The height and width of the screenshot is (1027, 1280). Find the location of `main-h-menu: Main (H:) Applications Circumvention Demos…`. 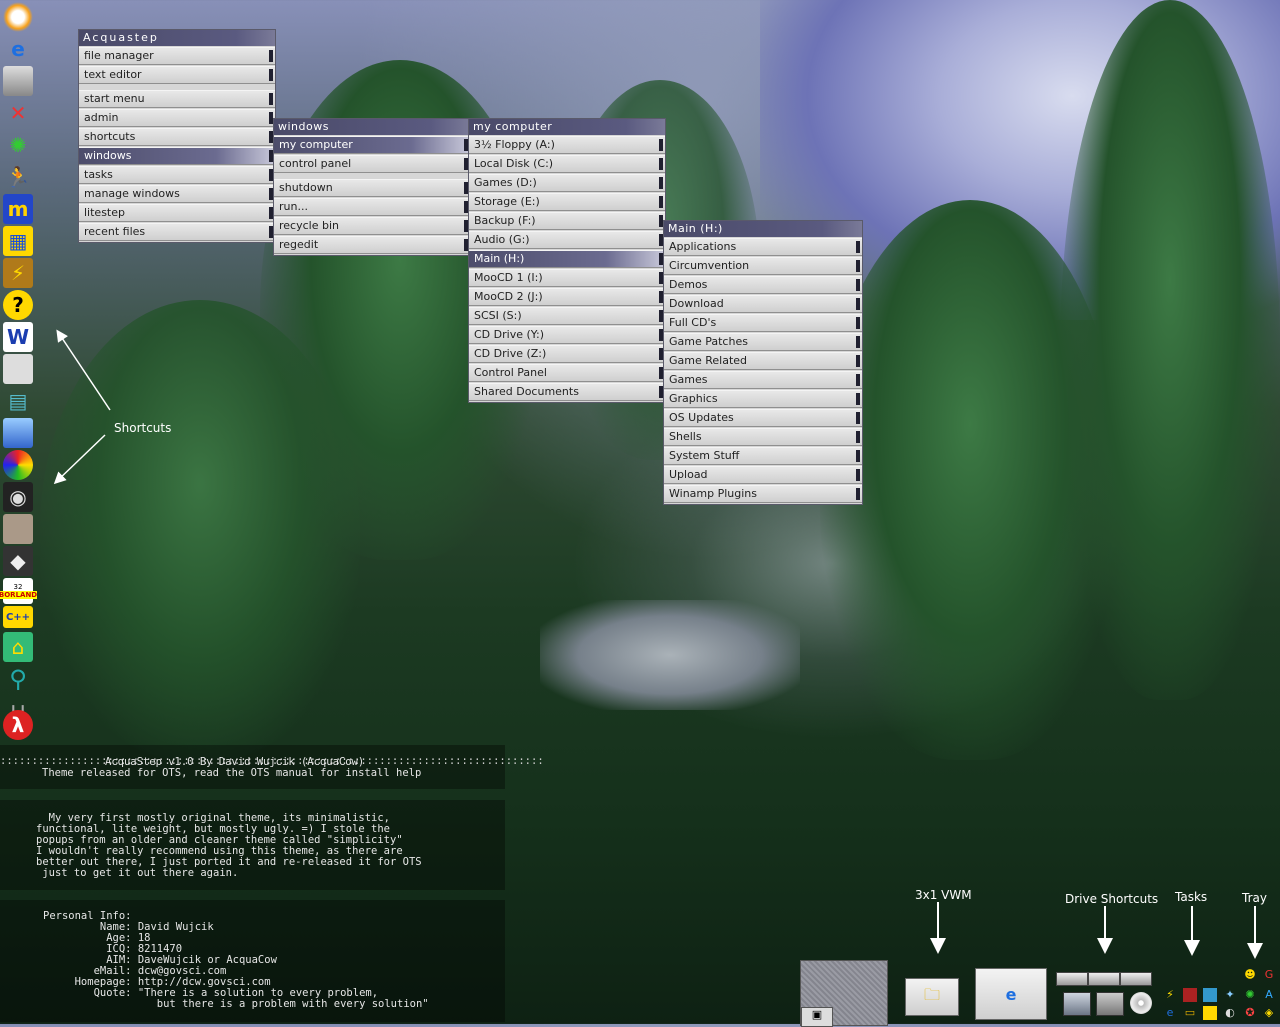

main-h-menu: Main (H:) Applications Circumvention Demos… is located at coordinates (763, 362).